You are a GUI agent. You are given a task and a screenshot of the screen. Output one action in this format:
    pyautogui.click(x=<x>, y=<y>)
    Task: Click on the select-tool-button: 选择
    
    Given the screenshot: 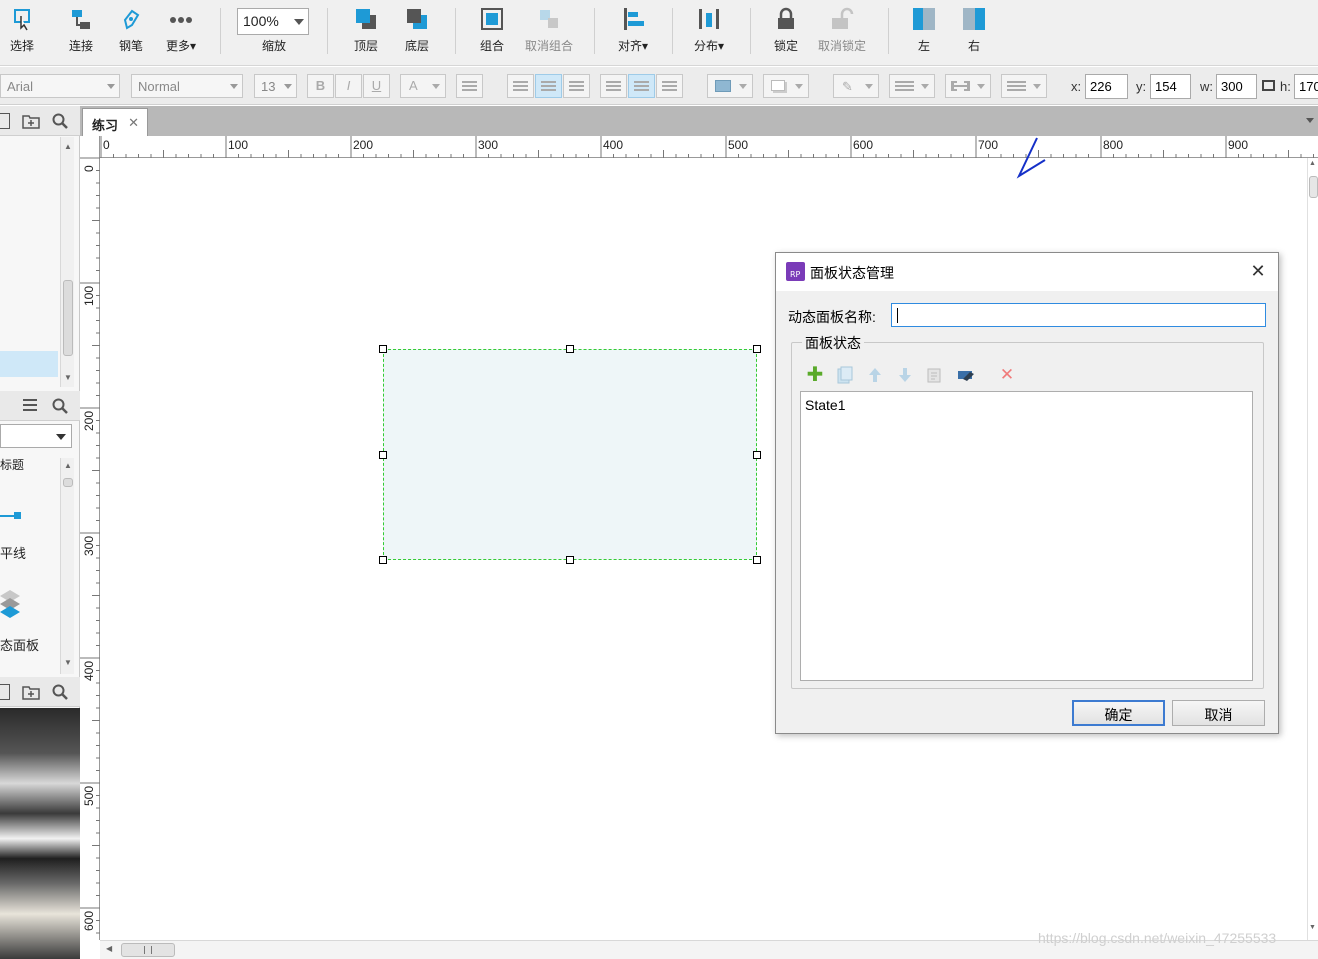 What is the action you would take?
    pyautogui.click(x=22, y=32)
    